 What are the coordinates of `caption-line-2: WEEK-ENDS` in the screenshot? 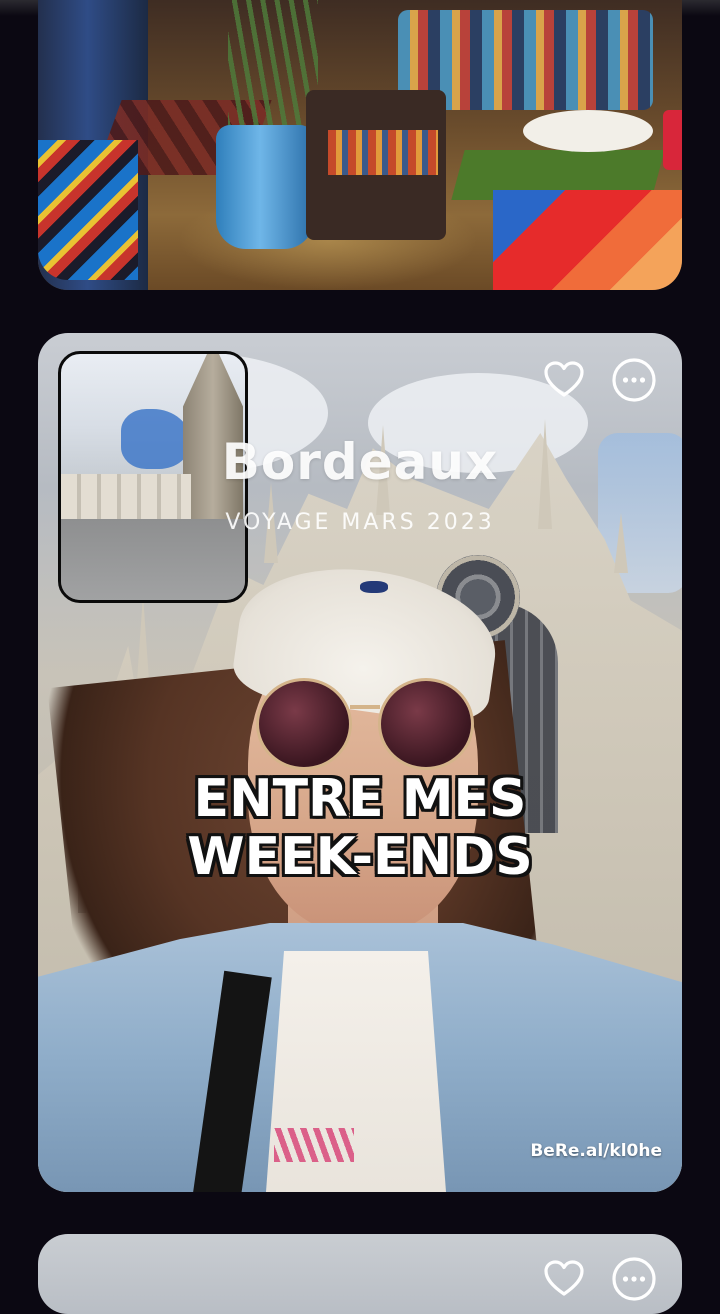 It's located at (360, 857).